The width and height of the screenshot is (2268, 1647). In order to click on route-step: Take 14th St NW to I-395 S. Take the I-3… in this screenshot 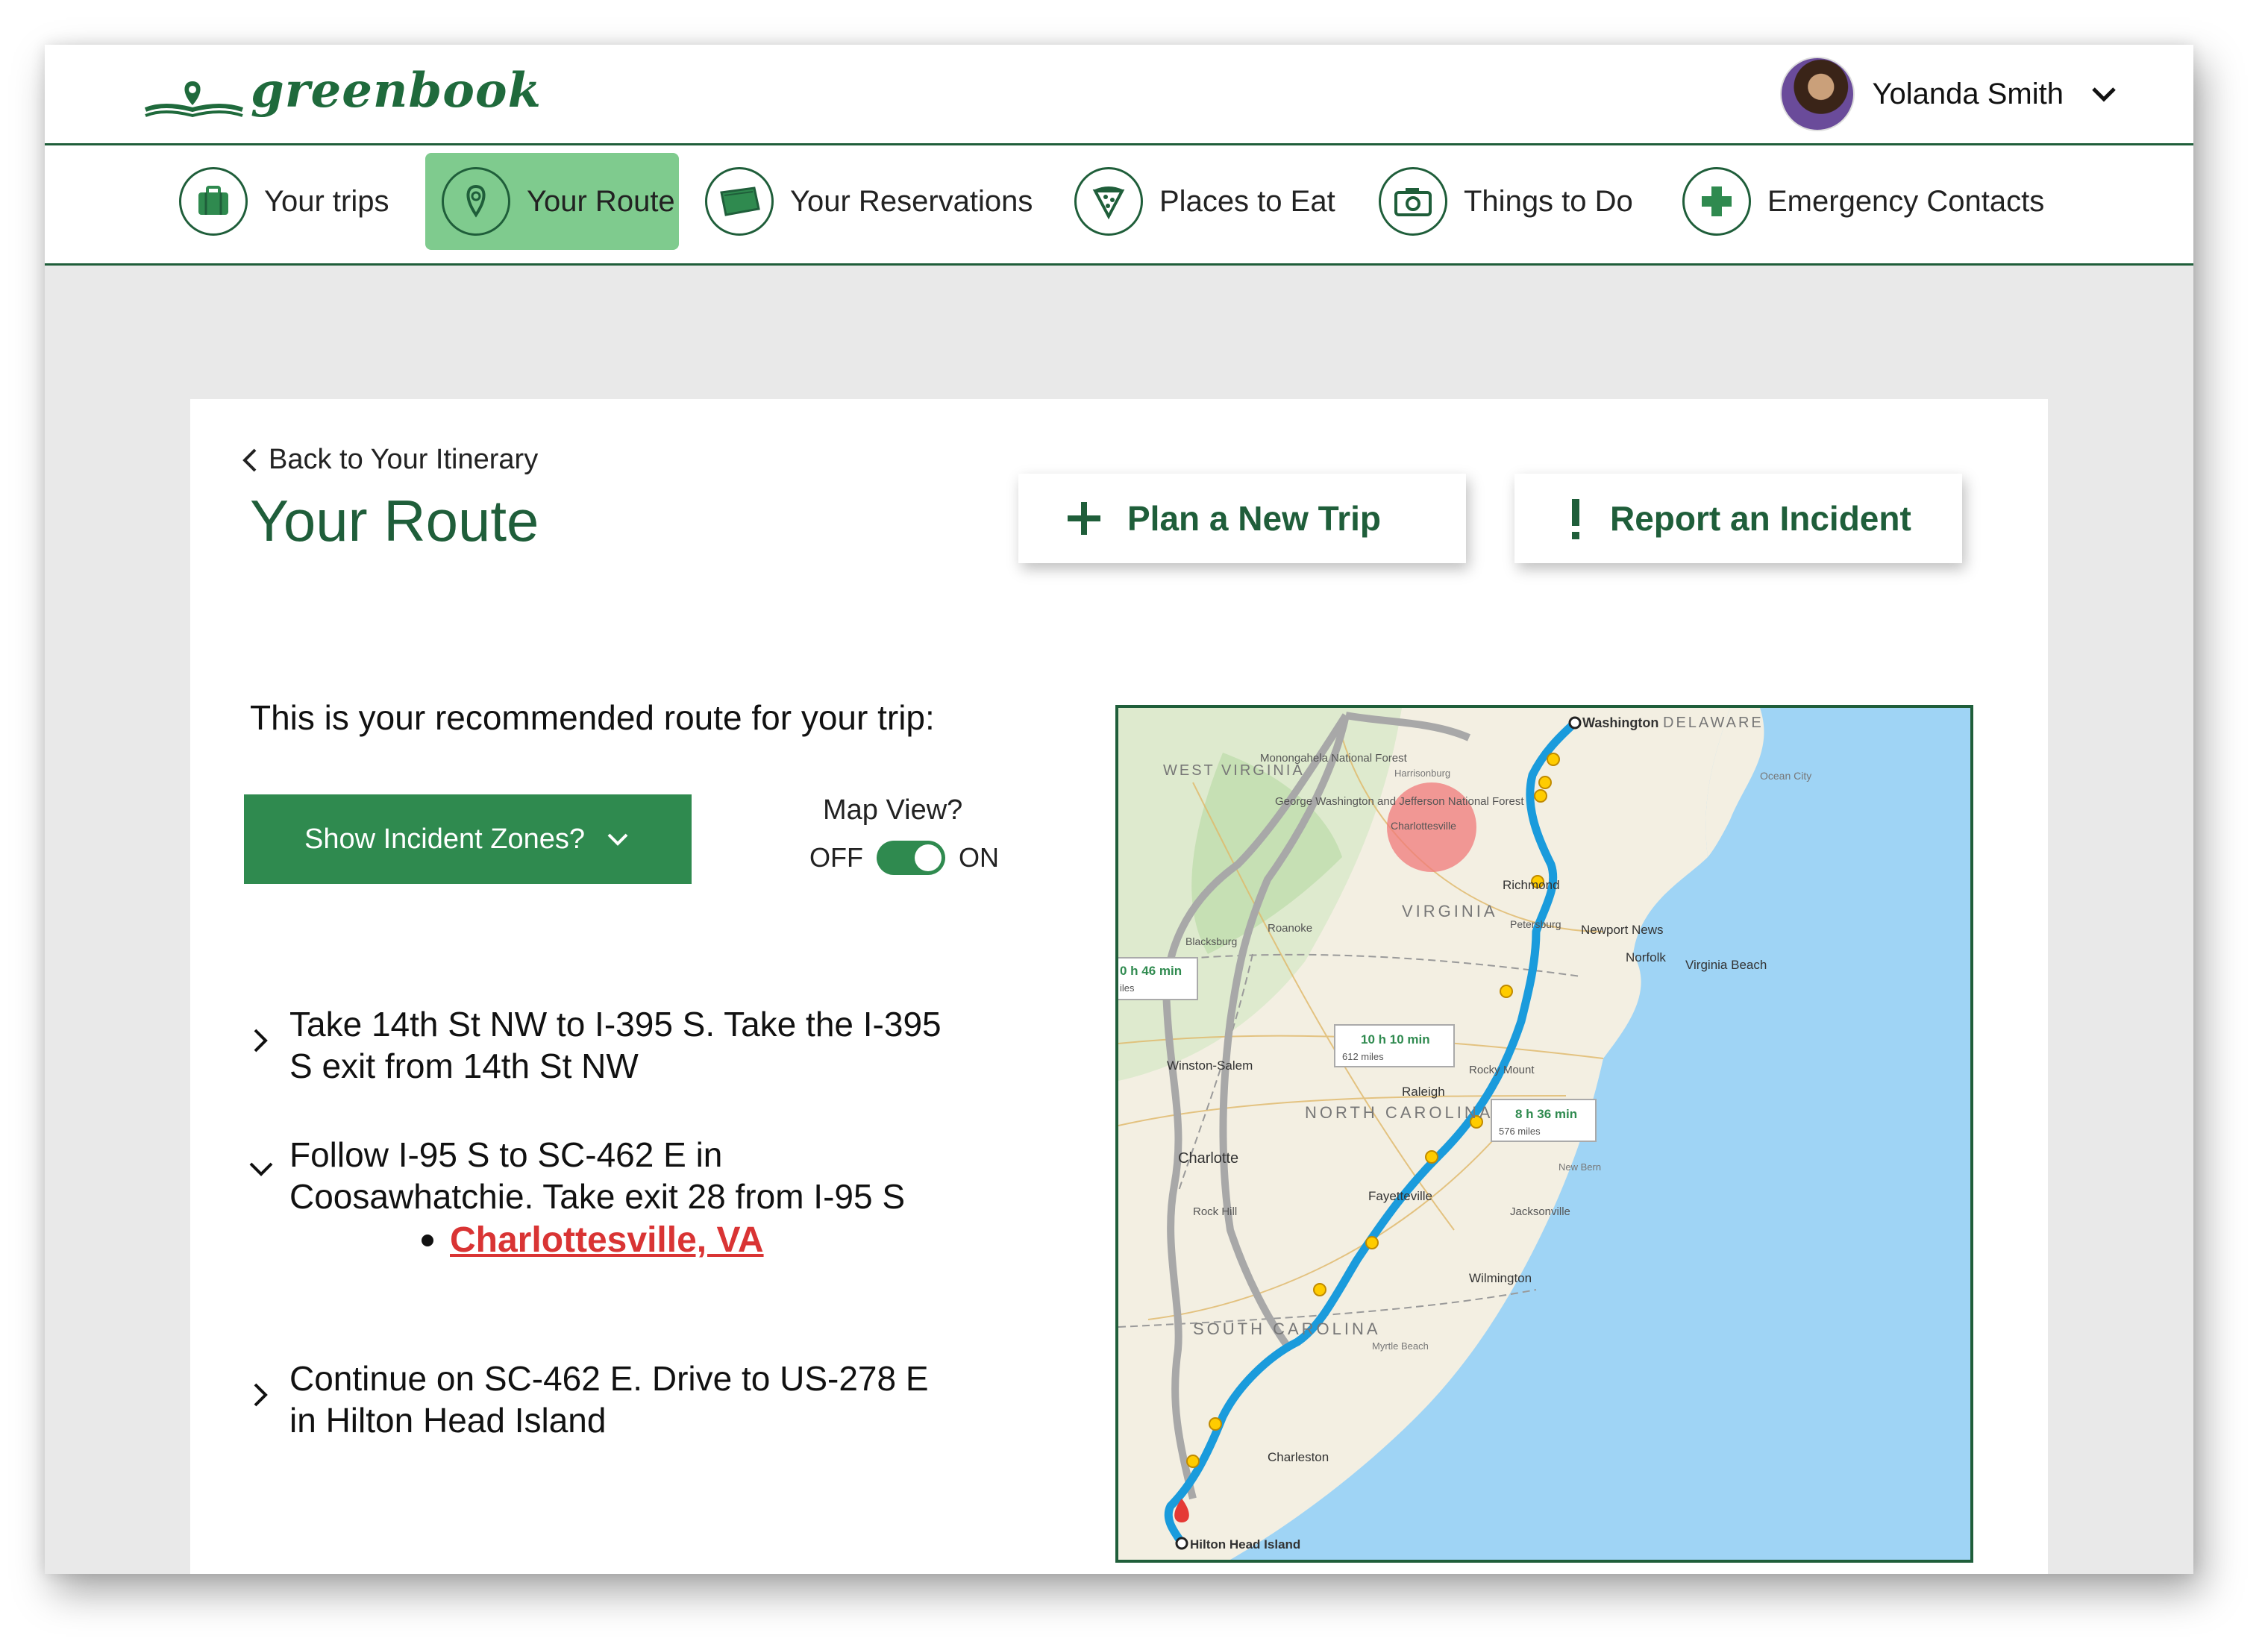, I will do `click(603, 1045)`.